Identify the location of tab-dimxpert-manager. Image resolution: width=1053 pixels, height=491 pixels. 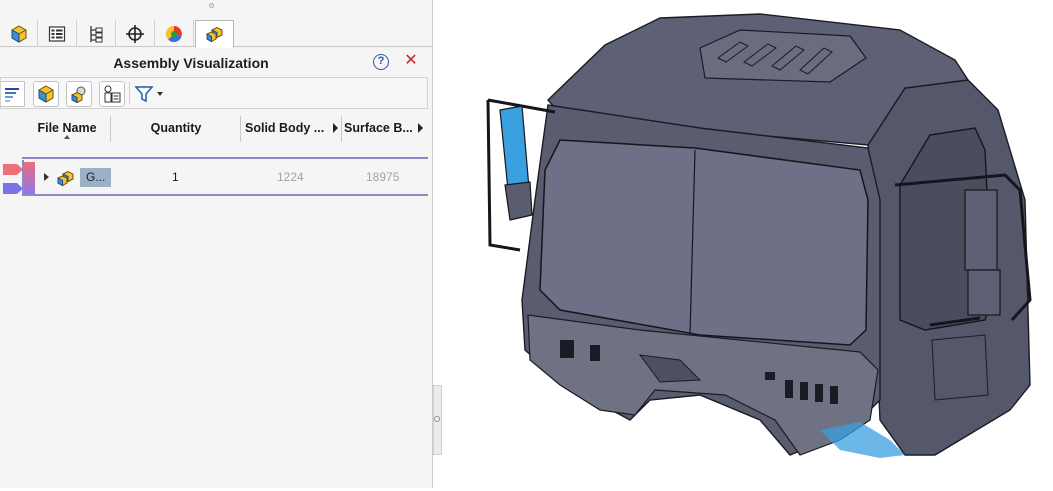
(135, 33).